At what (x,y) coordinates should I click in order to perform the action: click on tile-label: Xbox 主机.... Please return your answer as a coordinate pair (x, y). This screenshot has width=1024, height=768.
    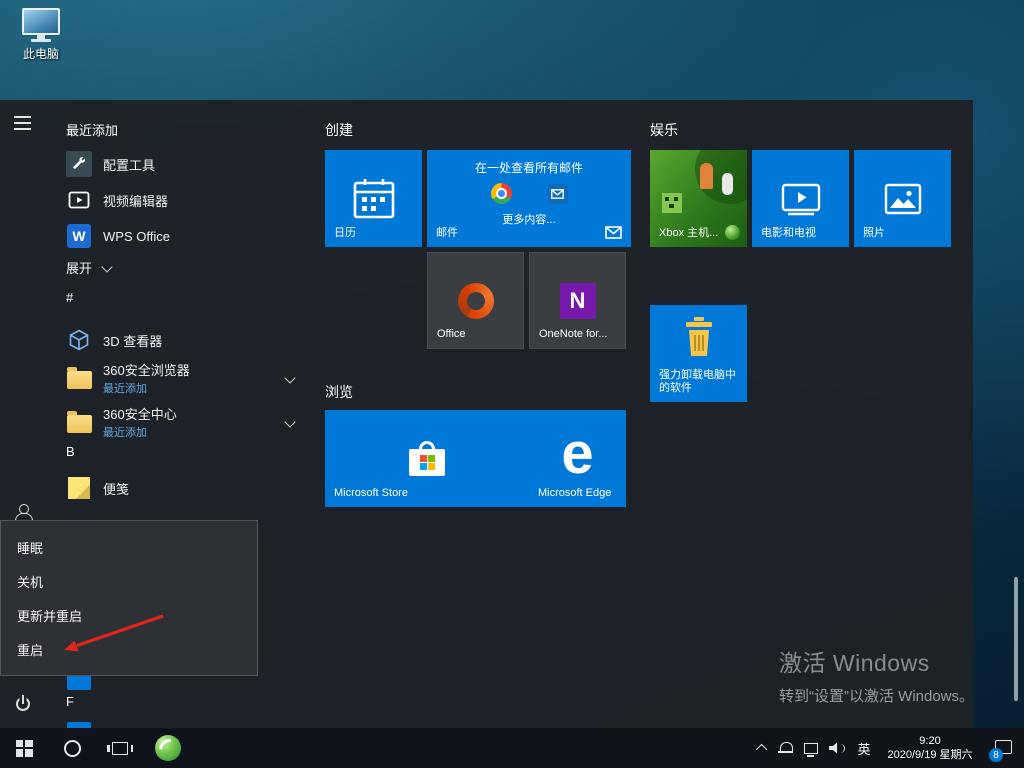
    Looking at the image, I should click on (689, 233).